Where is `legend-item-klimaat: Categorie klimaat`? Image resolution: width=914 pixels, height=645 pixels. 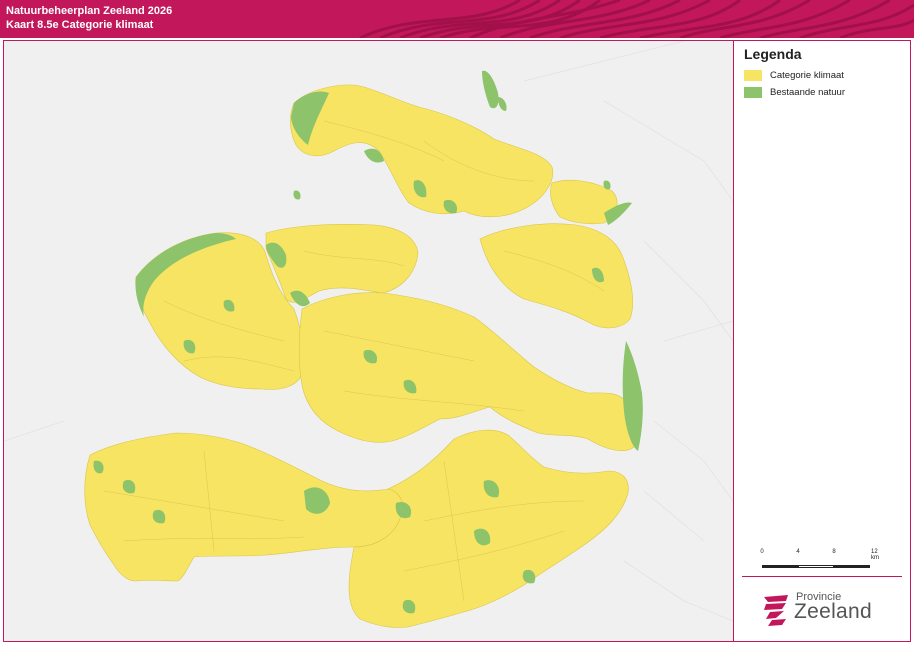 legend-item-klimaat: Categorie klimaat is located at coordinates (794, 75).